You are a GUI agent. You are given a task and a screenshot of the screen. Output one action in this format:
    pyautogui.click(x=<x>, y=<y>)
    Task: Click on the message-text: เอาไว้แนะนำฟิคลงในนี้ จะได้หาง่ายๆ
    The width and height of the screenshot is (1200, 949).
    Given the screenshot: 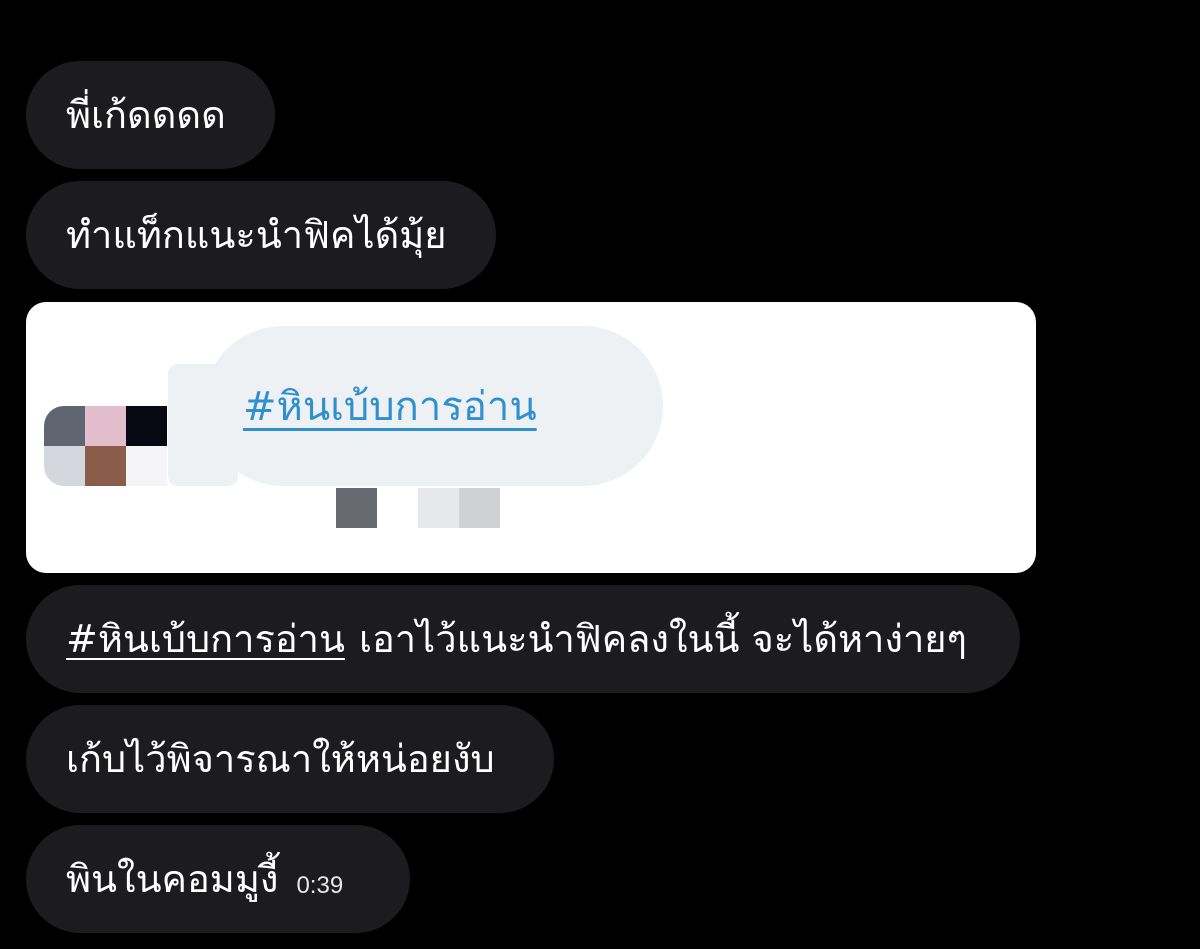 What is the action you would take?
    pyautogui.click(x=663, y=639)
    